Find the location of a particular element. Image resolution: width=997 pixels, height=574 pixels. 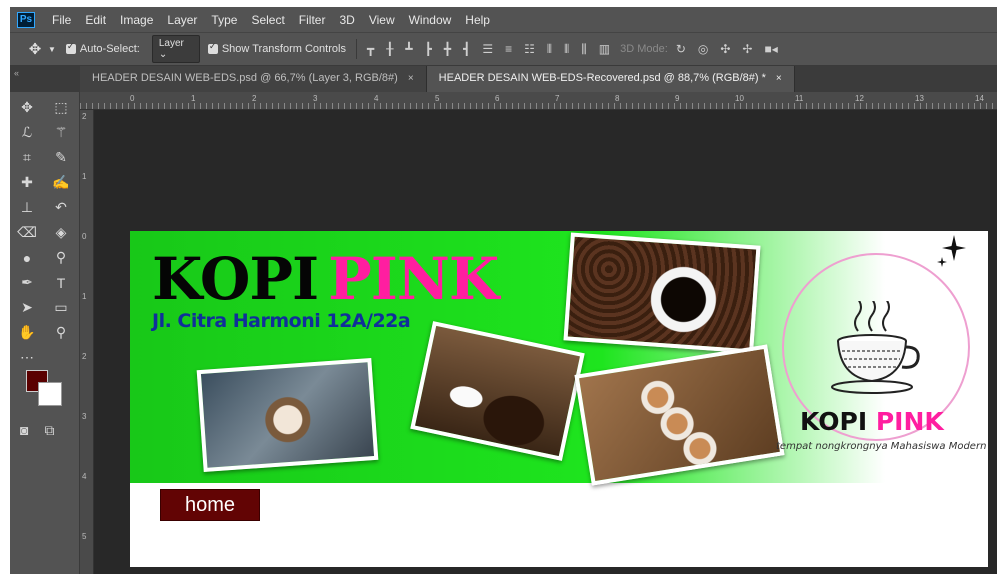

hand-tool-icon: ✋ is located at coordinates (27, 332).